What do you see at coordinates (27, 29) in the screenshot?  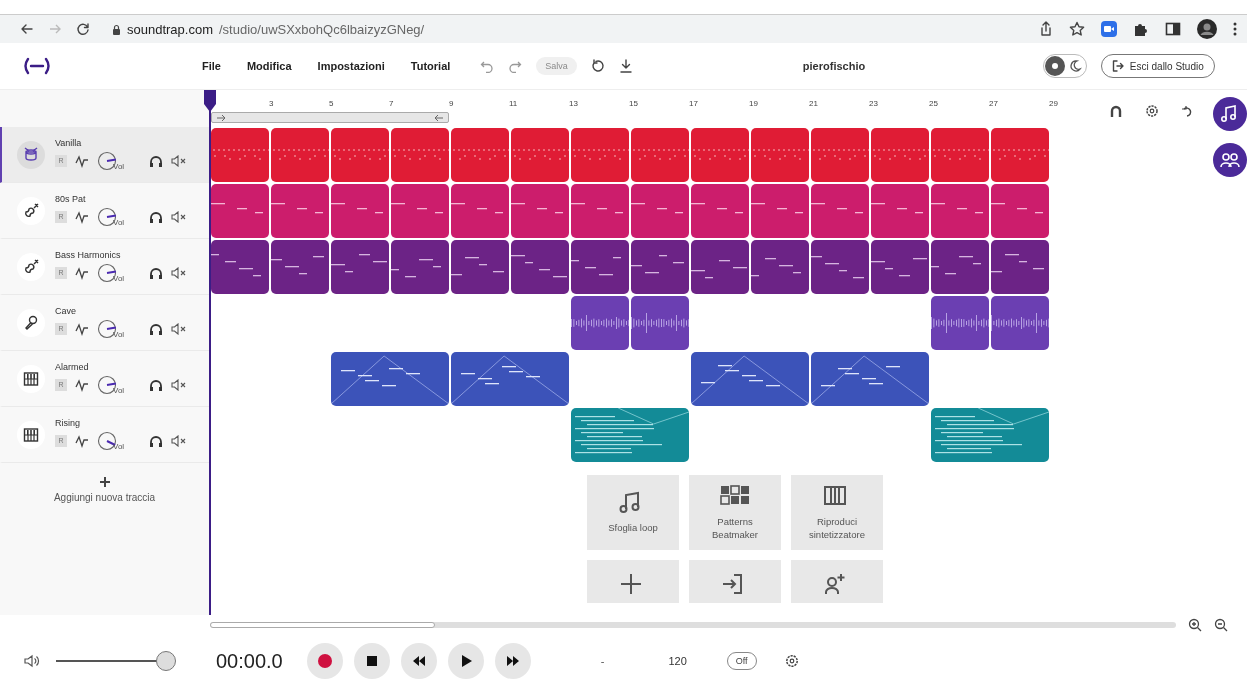 I see `back-arrow-icon` at bounding box center [27, 29].